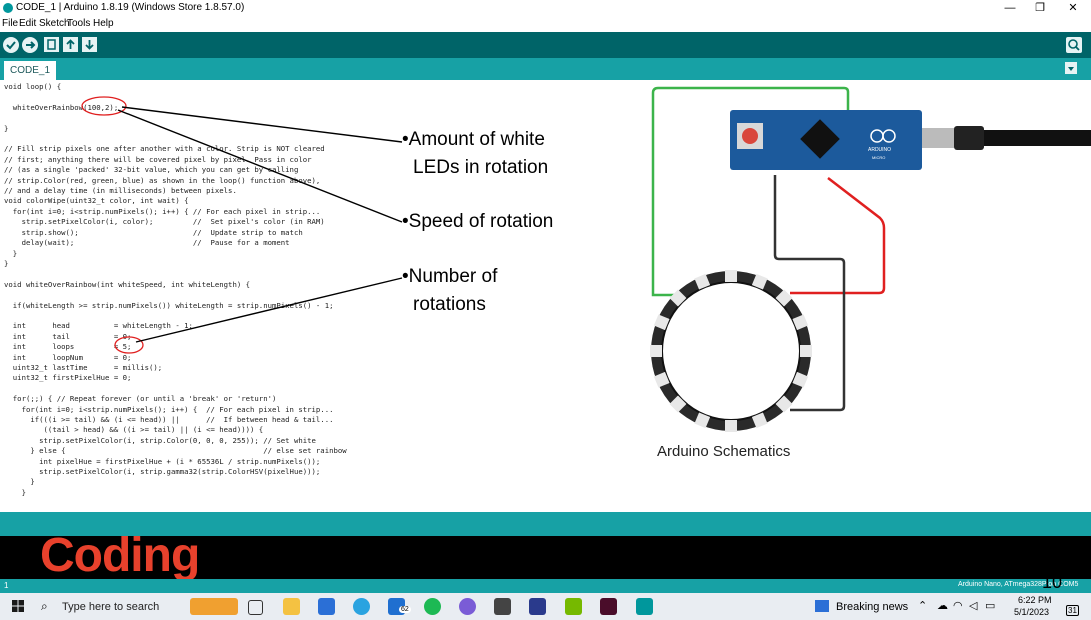 Image resolution: width=1091 pixels, height=620 pixels. Describe the element at coordinates (502, 606) in the screenshot. I see `3d-app-icon` at that location.